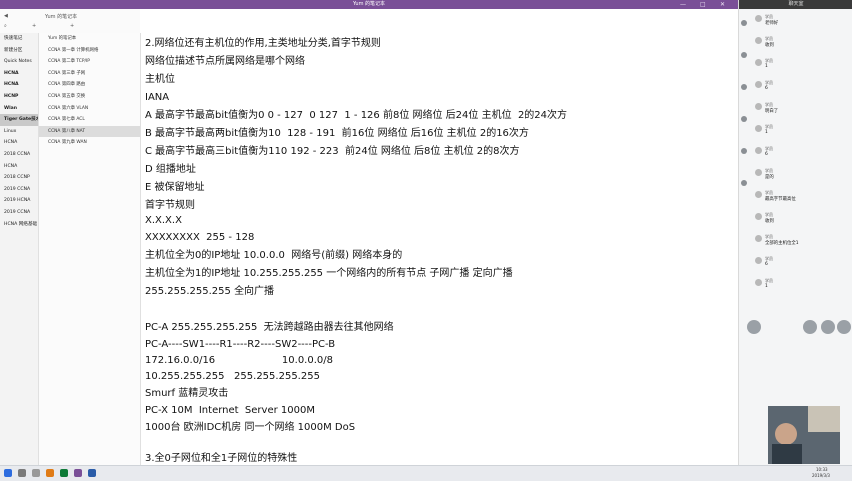  I want to click on chat-icon, so click(744, 119).